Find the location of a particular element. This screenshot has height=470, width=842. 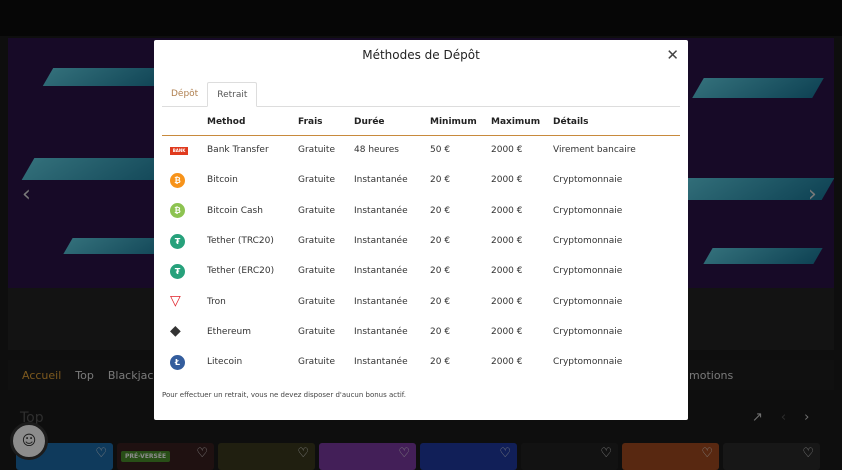

modal-title: Méthodes de Dépôt is located at coordinates (421, 55).